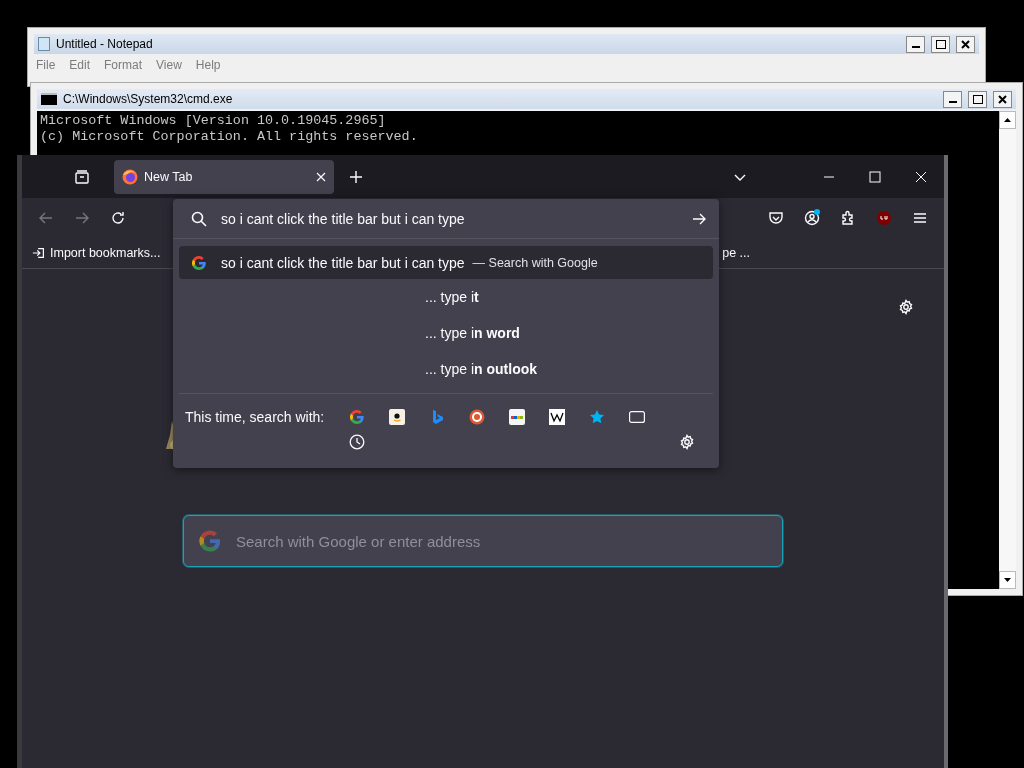 This screenshot has height=768, width=1024. What do you see at coordinates (255, 417) in the screenshot?
I see `search-with-label: This time, search with:` at bounding box center [255, 417].